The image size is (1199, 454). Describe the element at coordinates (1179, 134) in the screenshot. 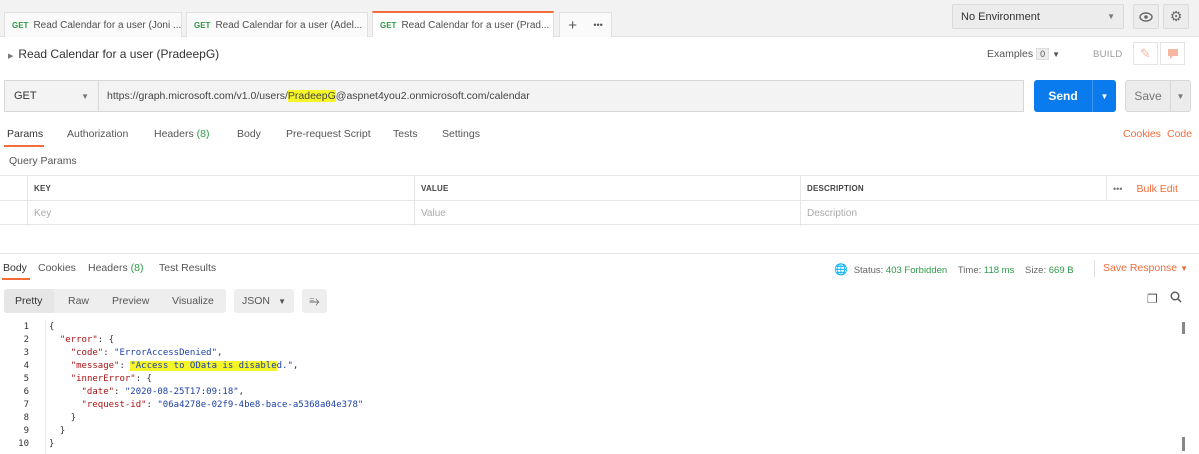

I see `code-link: Code` at that location.